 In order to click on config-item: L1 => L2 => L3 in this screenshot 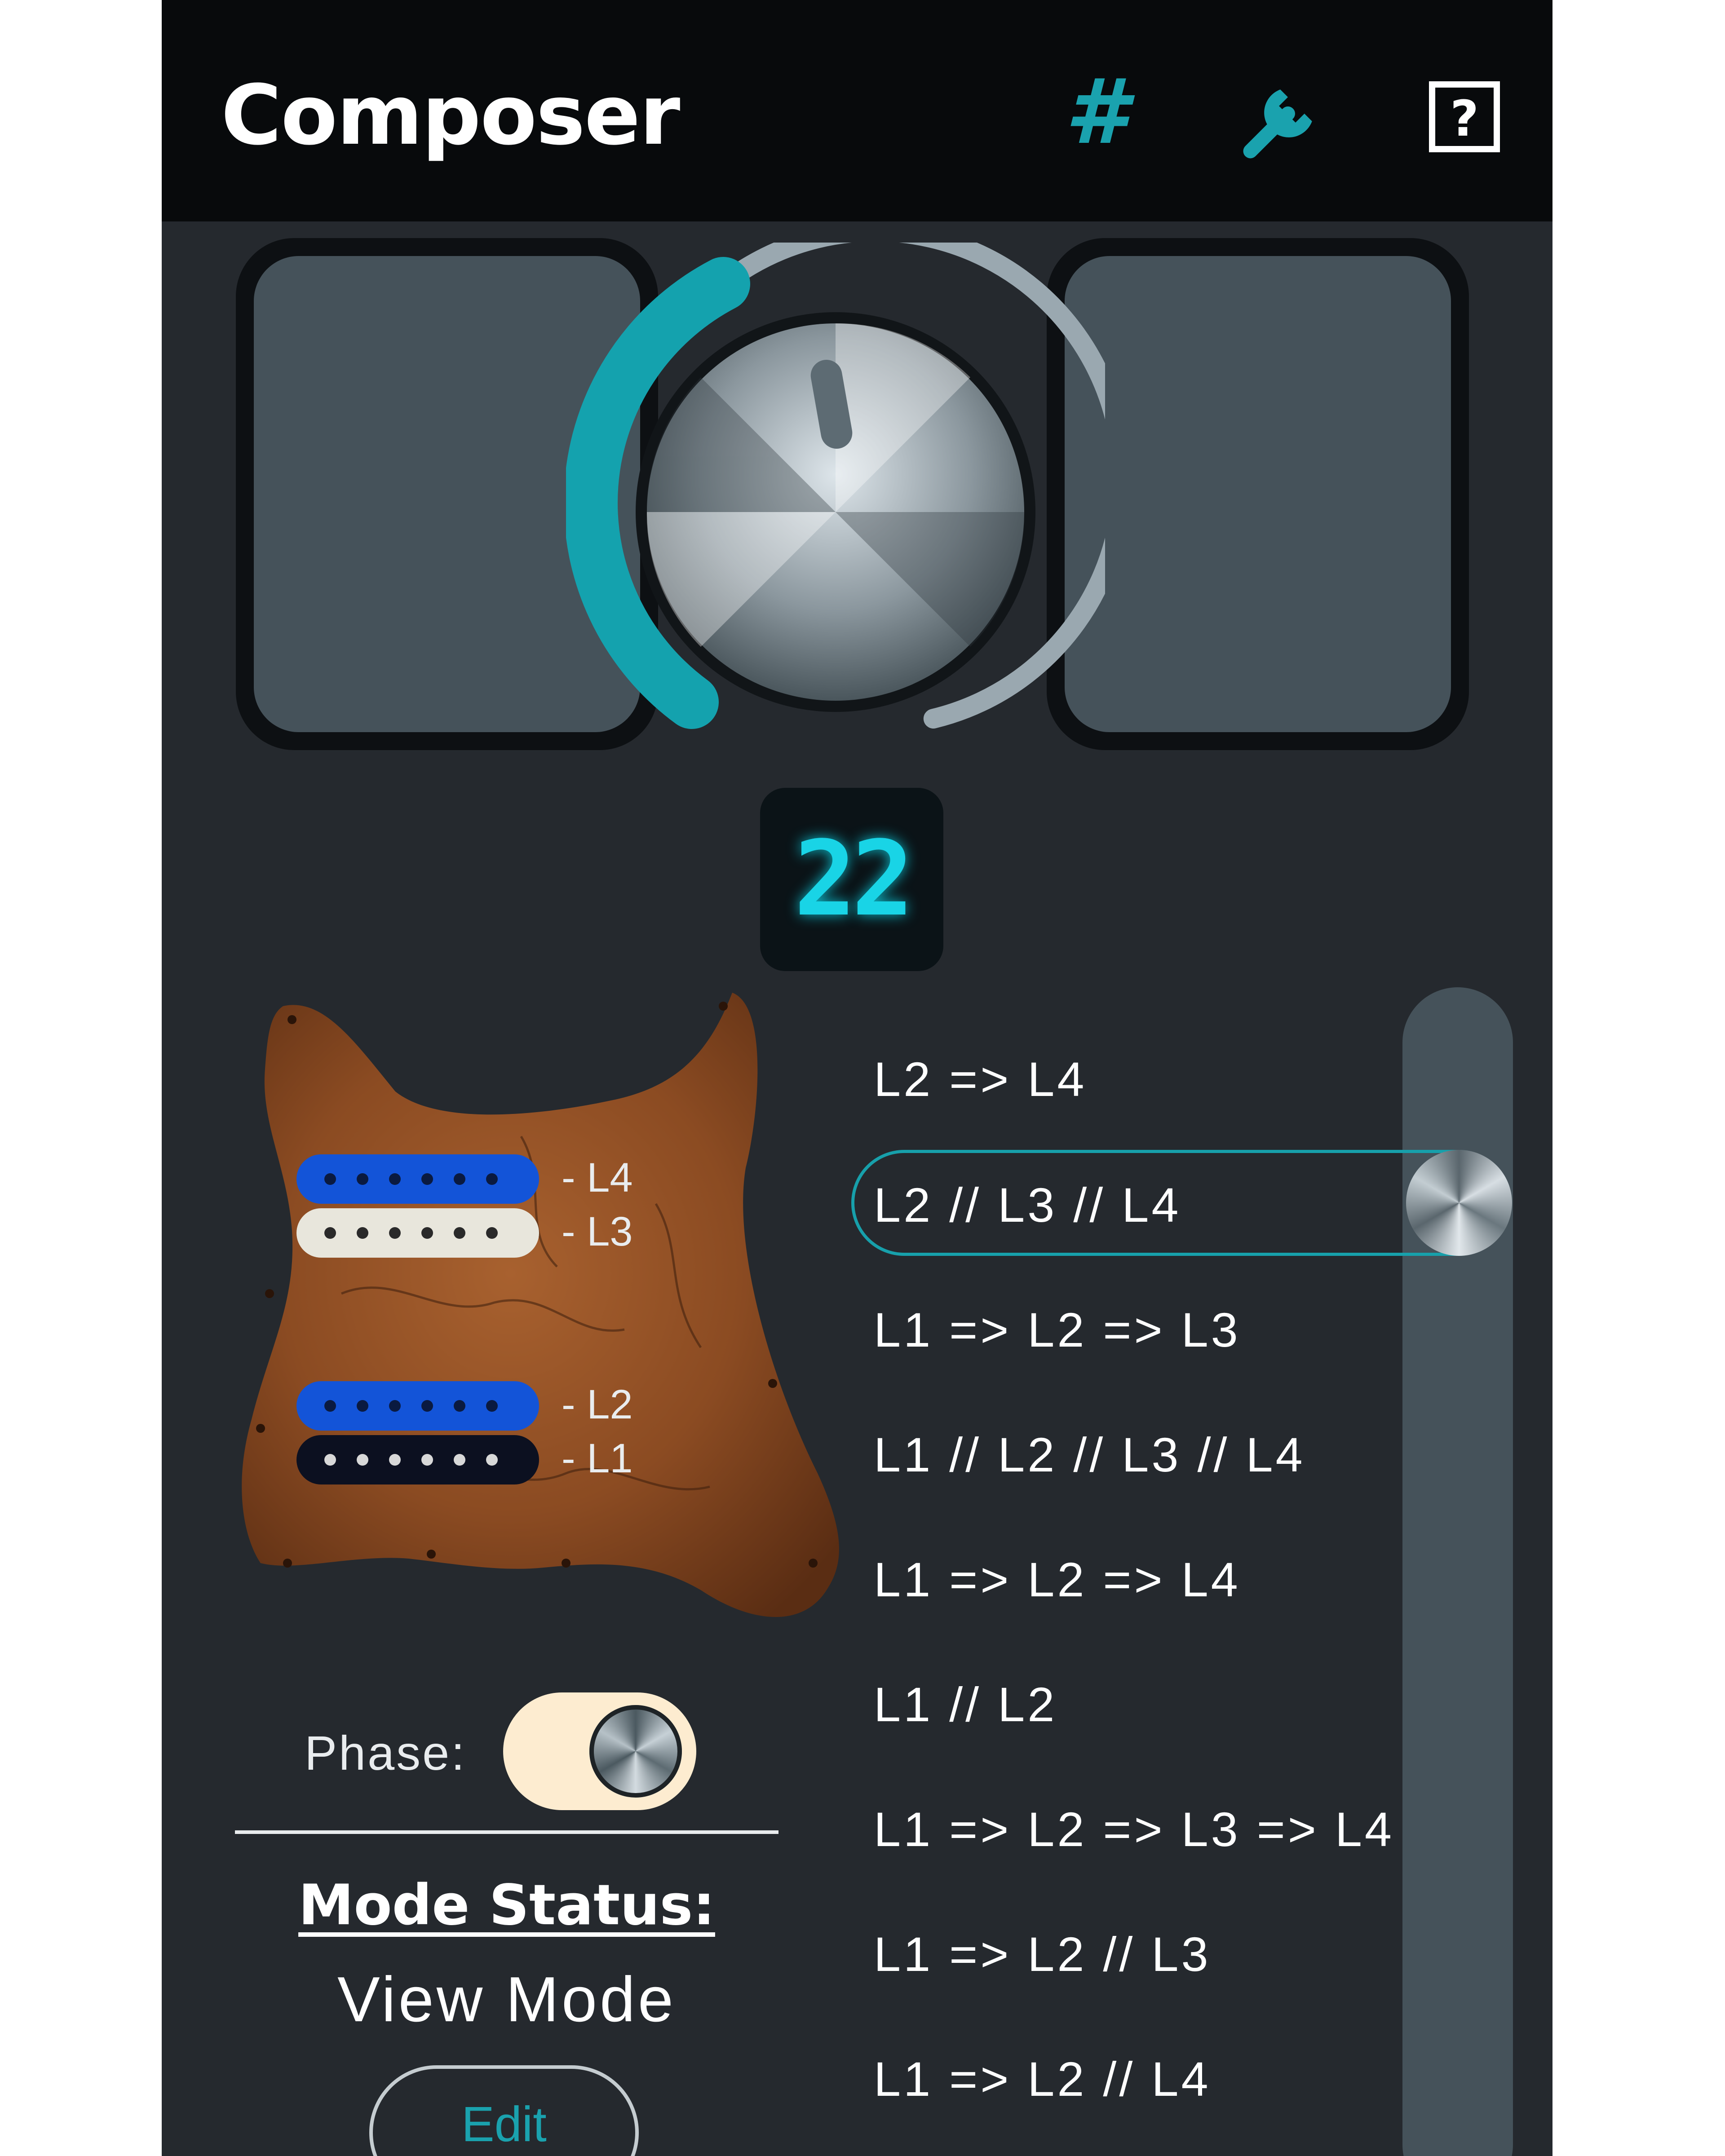, I will do `click(1057, 1330)`.